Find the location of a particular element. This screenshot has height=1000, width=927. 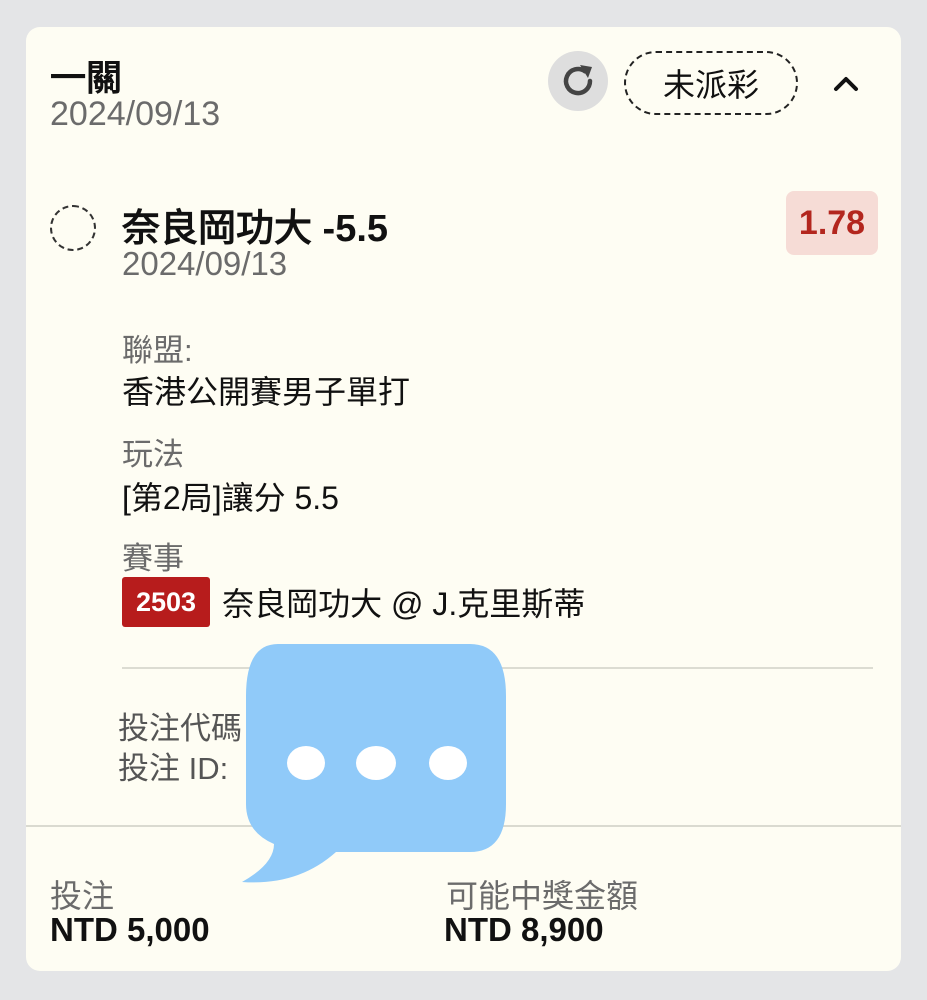

collapse-button is located at coordinates (846, 83).